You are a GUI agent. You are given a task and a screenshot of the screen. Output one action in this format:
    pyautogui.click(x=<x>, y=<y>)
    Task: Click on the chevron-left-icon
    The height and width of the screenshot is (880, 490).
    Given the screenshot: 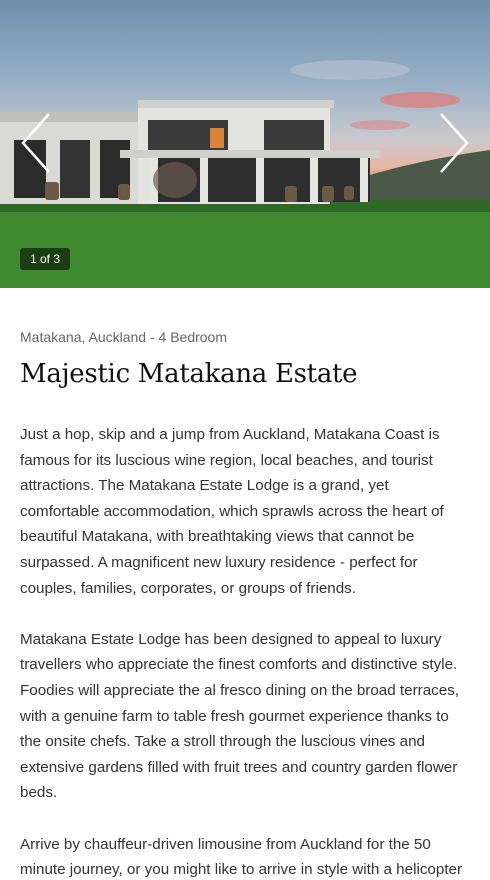 What is the action you would take?
    pyautogui.click(x=35, y=143)
    